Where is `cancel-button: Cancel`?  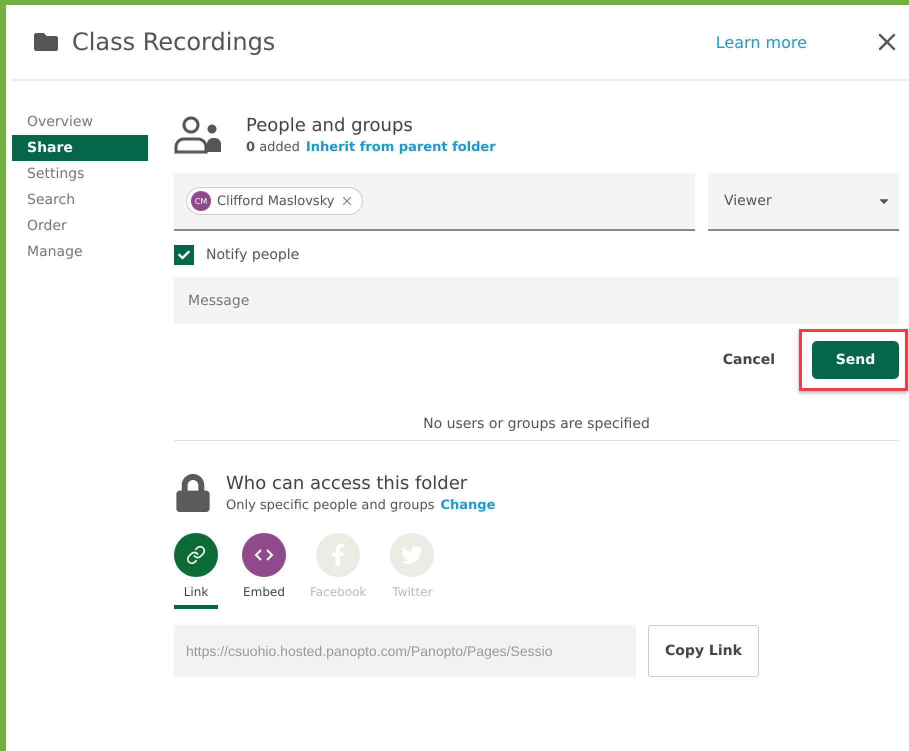 cancel-button: Cancel is located at coordinates (748, 360).